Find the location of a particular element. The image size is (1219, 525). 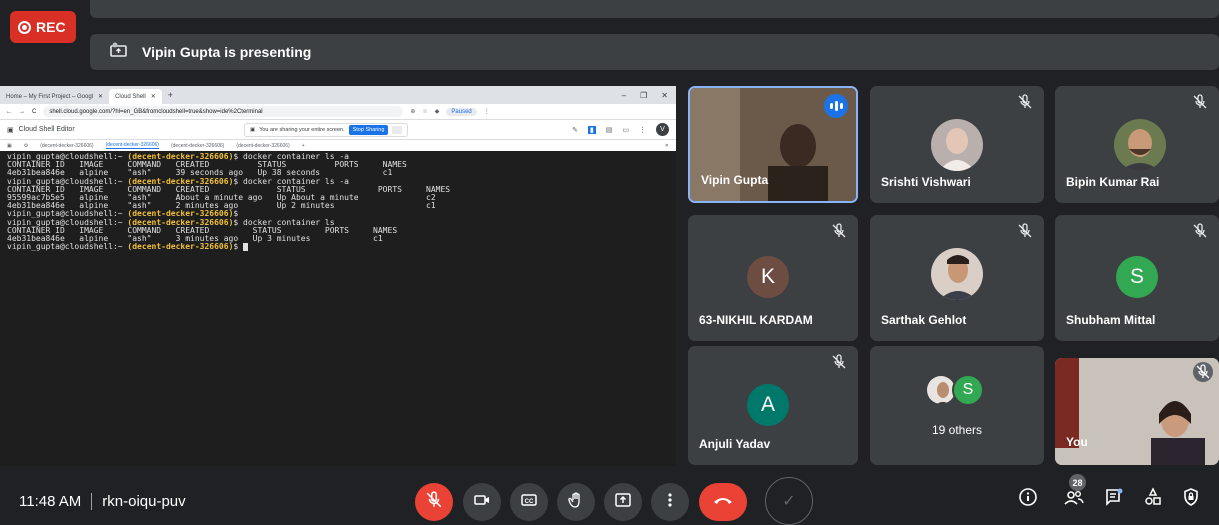

phone-hangup-icon is located at coordinates (723, 502).